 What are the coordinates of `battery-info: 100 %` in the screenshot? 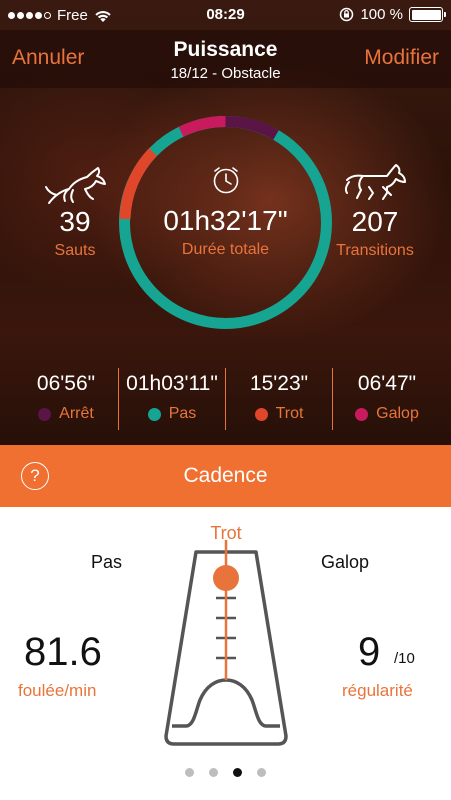 It's located at (392, 14).